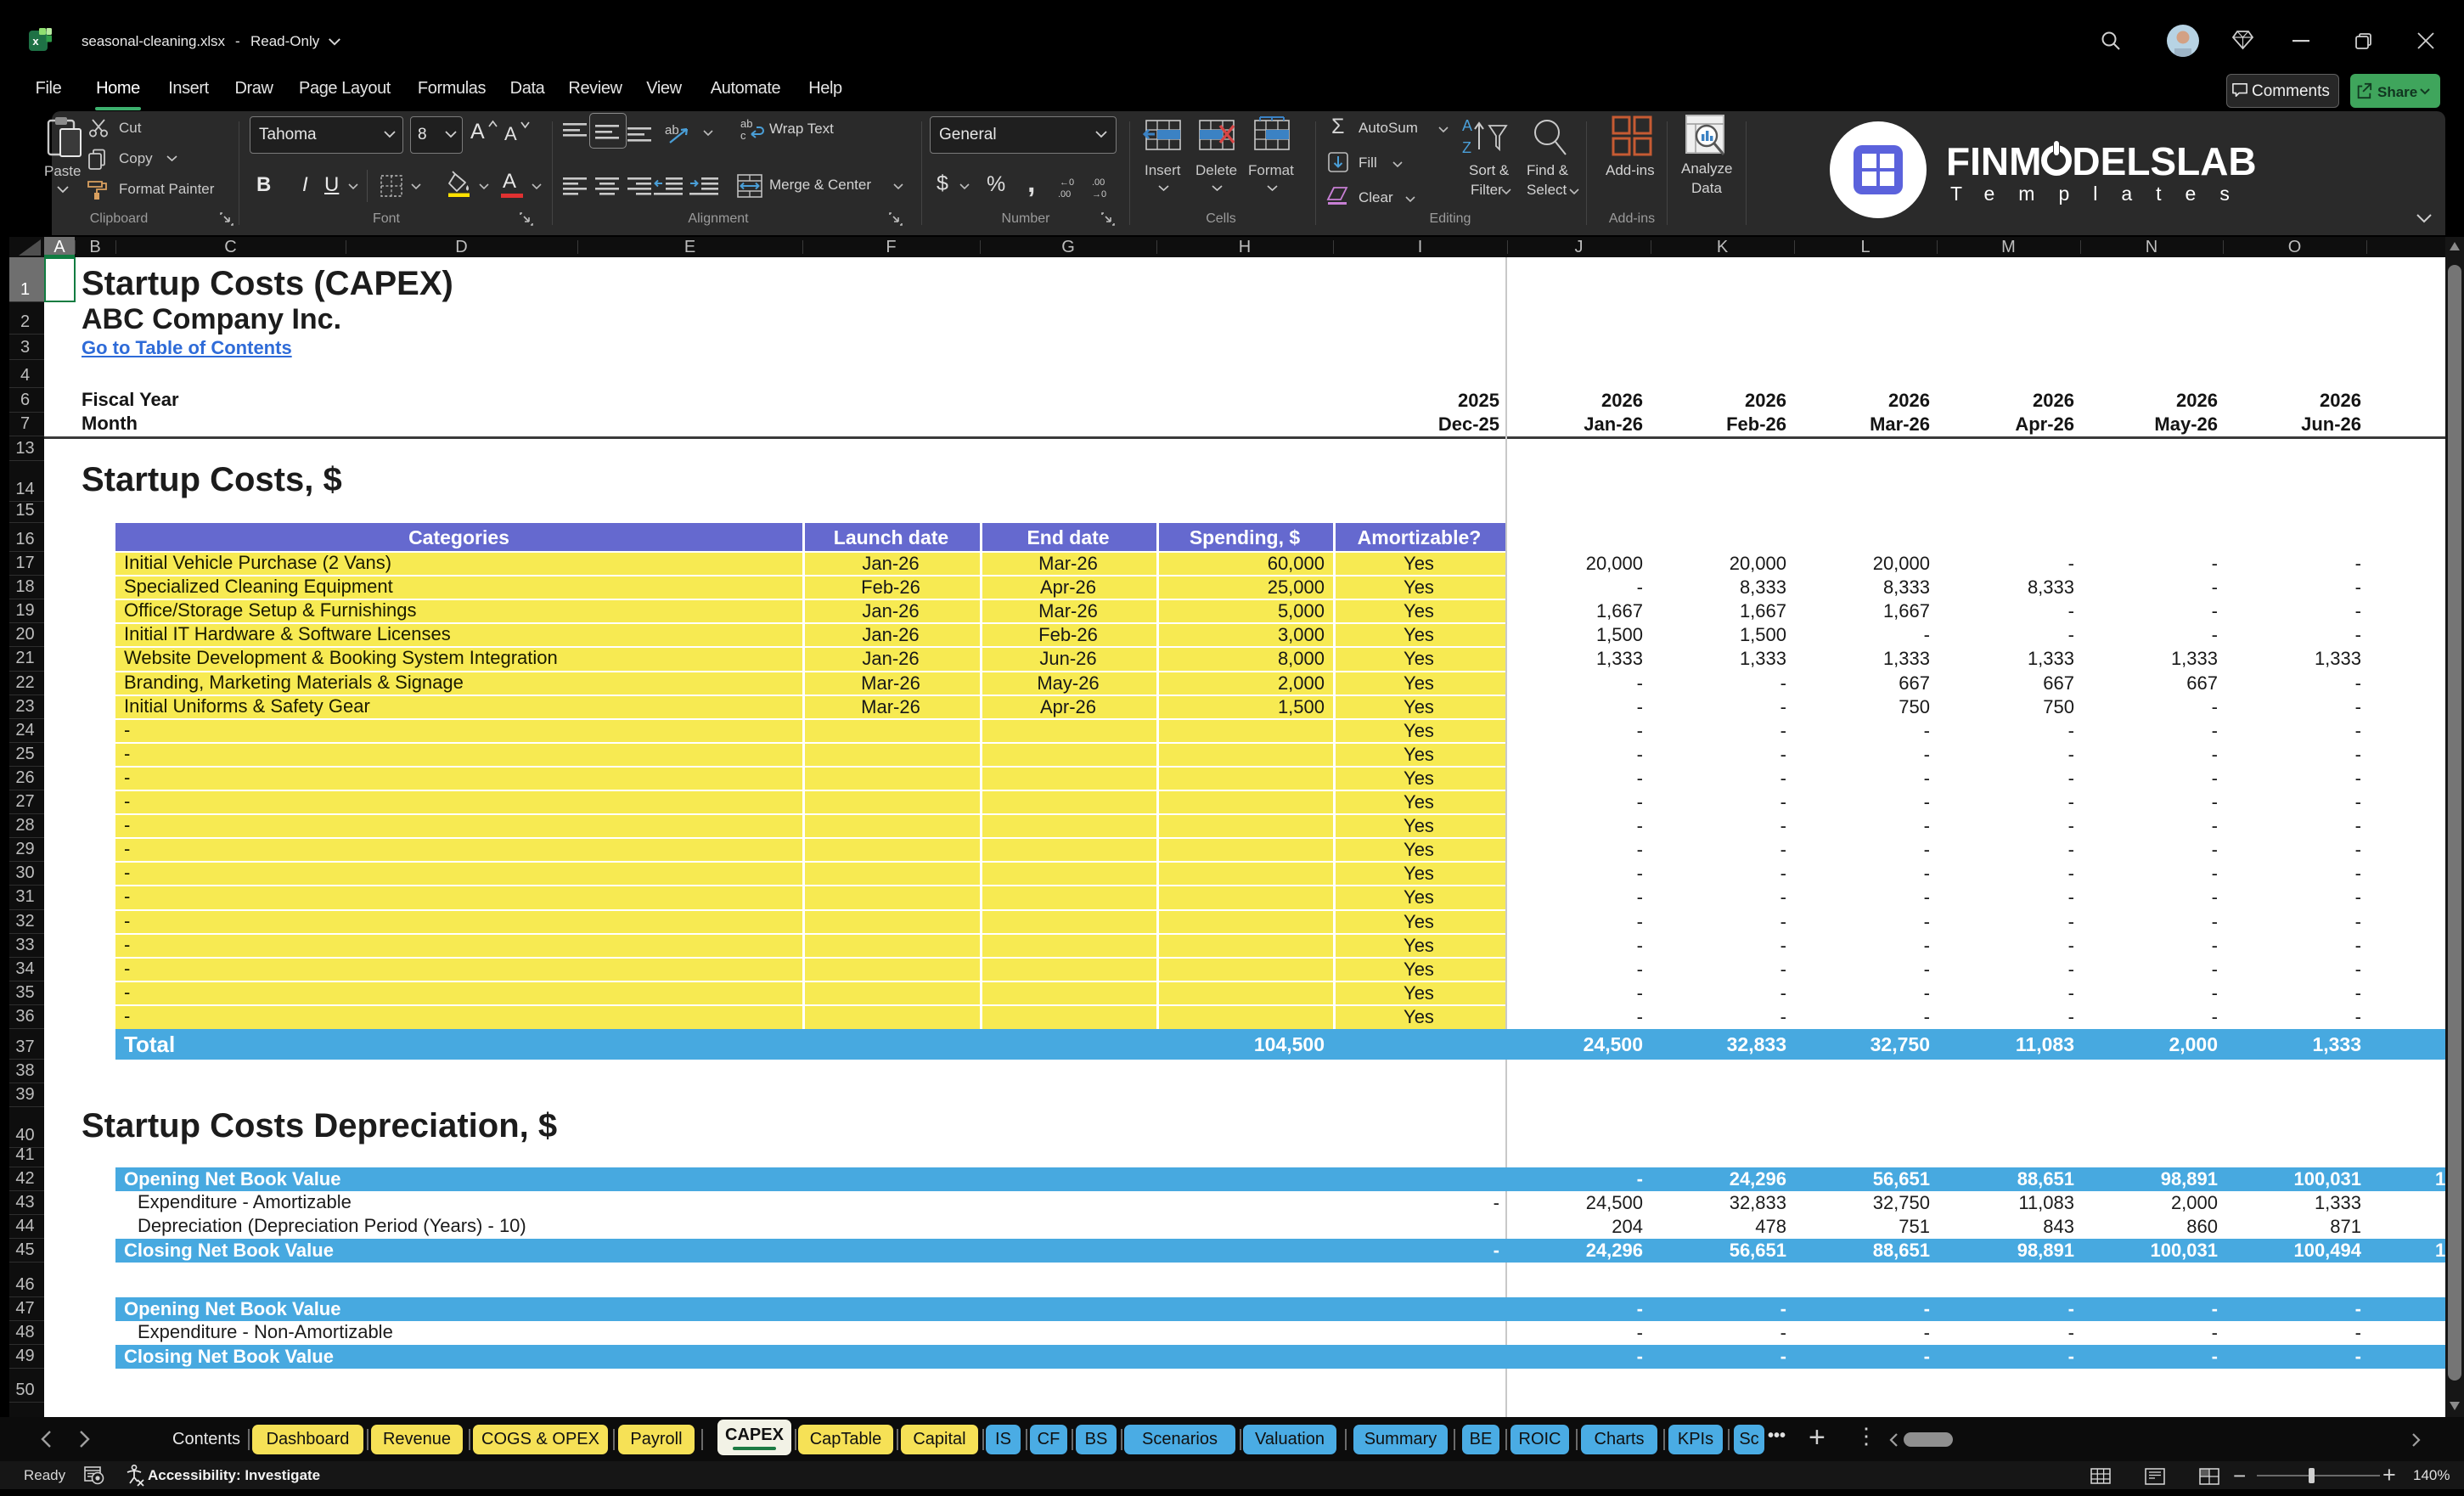  Describe the element at coordinates (1467, 125) in the screenshot. I see `svg-text: A` at that location.